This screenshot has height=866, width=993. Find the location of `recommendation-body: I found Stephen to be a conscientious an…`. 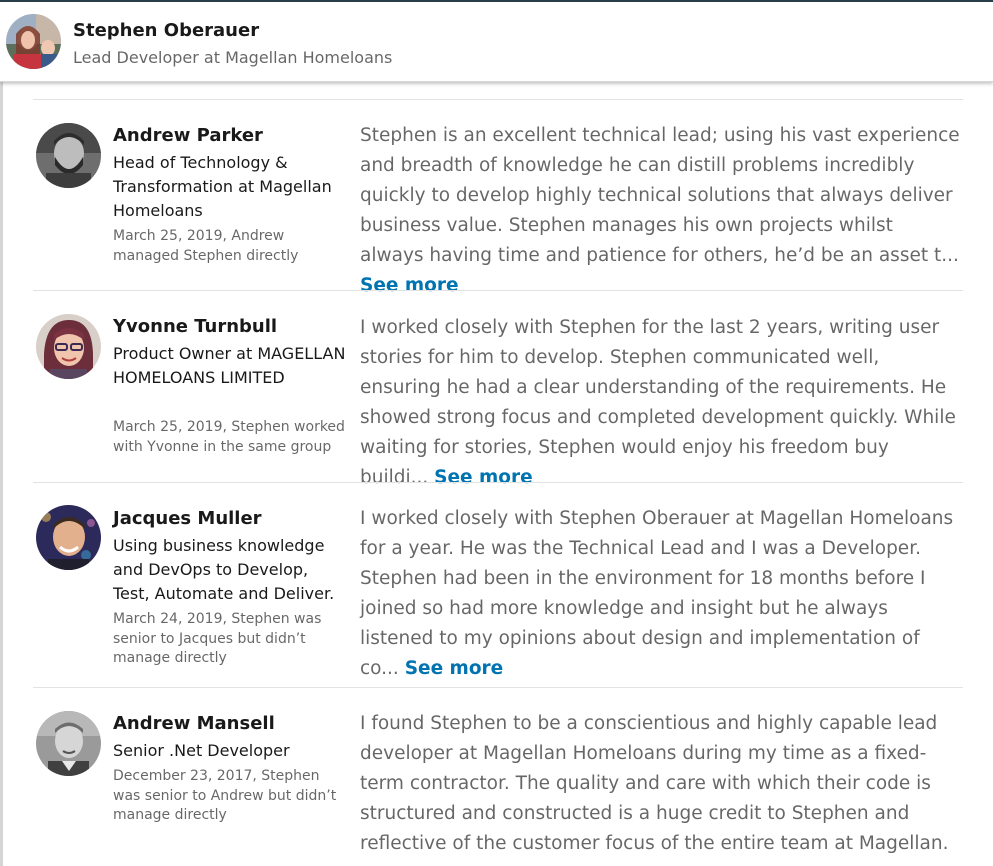

recommendation-body: I found Stephen to be a conscientious an… is located at coordinates (654, 783).